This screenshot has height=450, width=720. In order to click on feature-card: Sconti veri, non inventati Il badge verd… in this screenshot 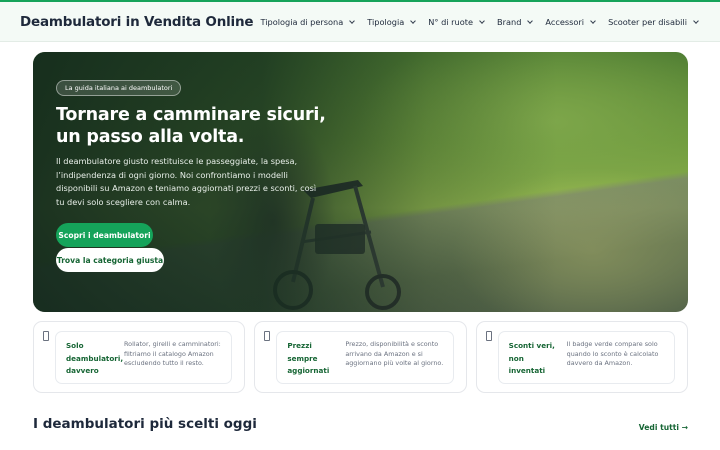, I will do `click(581, 357)`.